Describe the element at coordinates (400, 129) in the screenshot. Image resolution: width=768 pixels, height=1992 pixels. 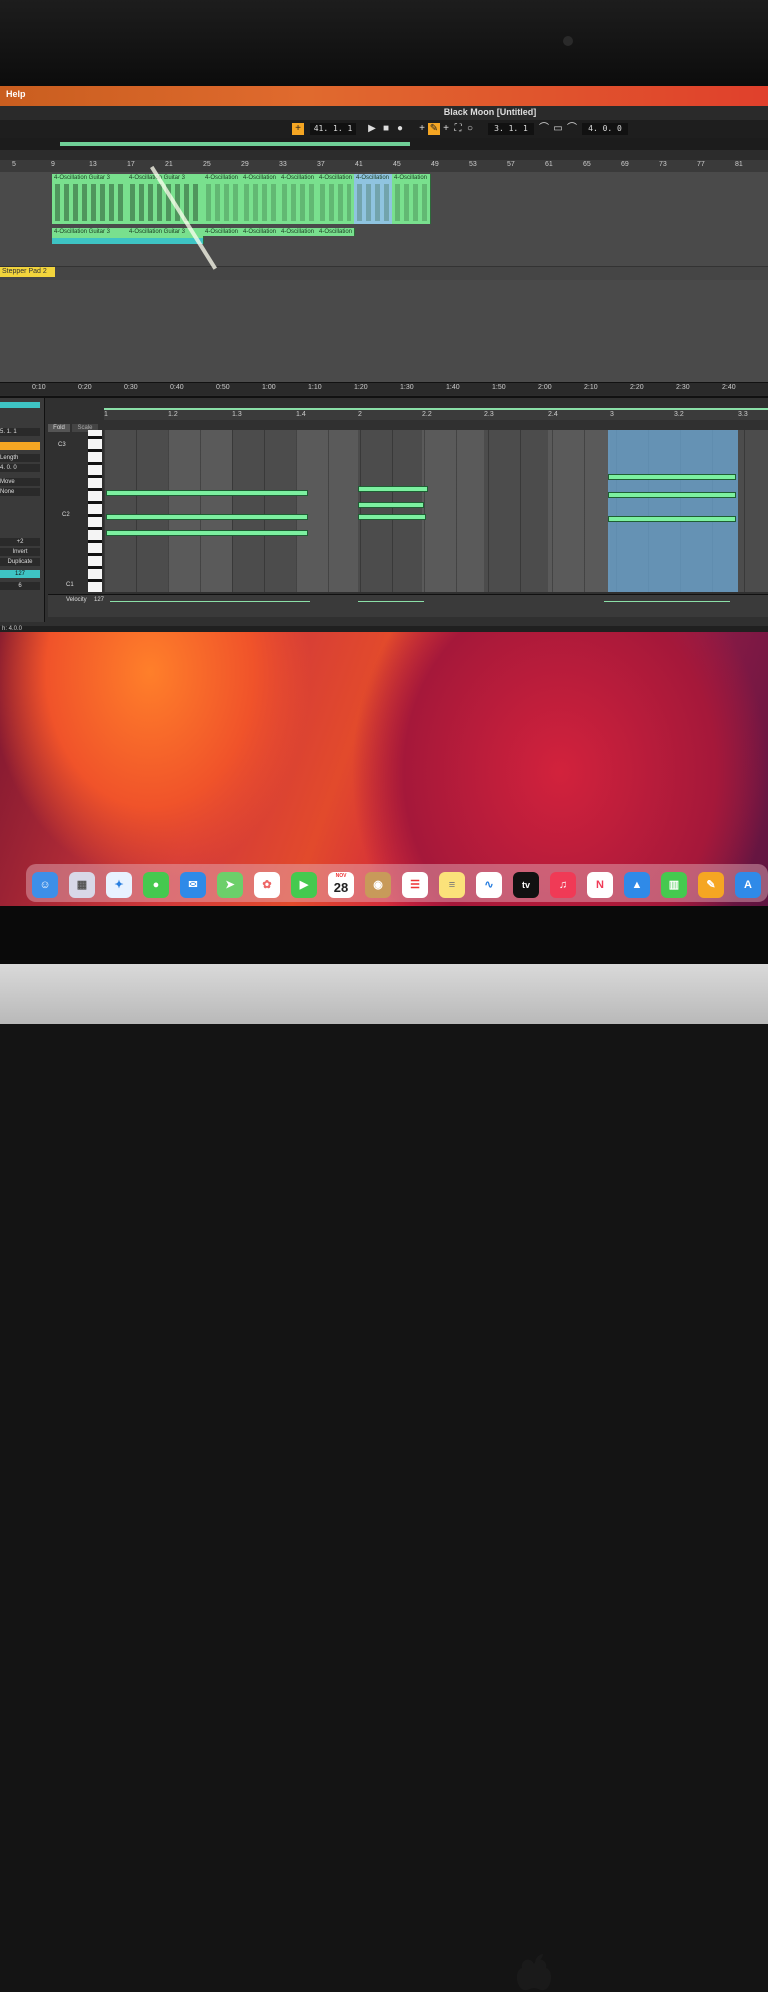
I see `record-icon: ●` at that location.